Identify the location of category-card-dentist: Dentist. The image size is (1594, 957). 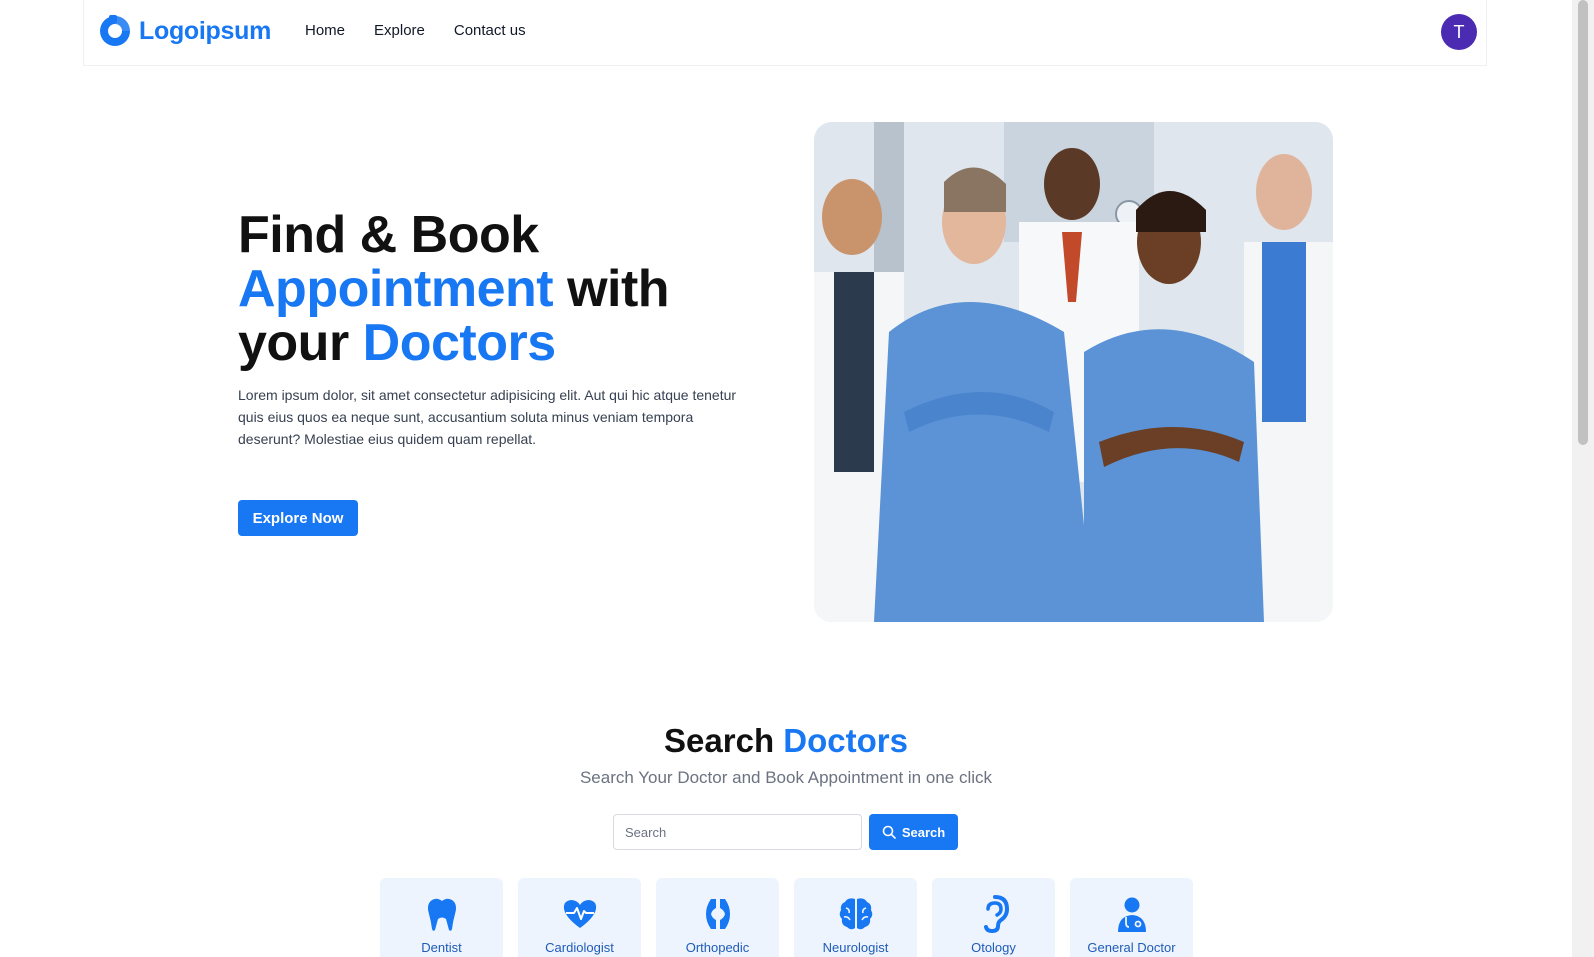
(441, 917).